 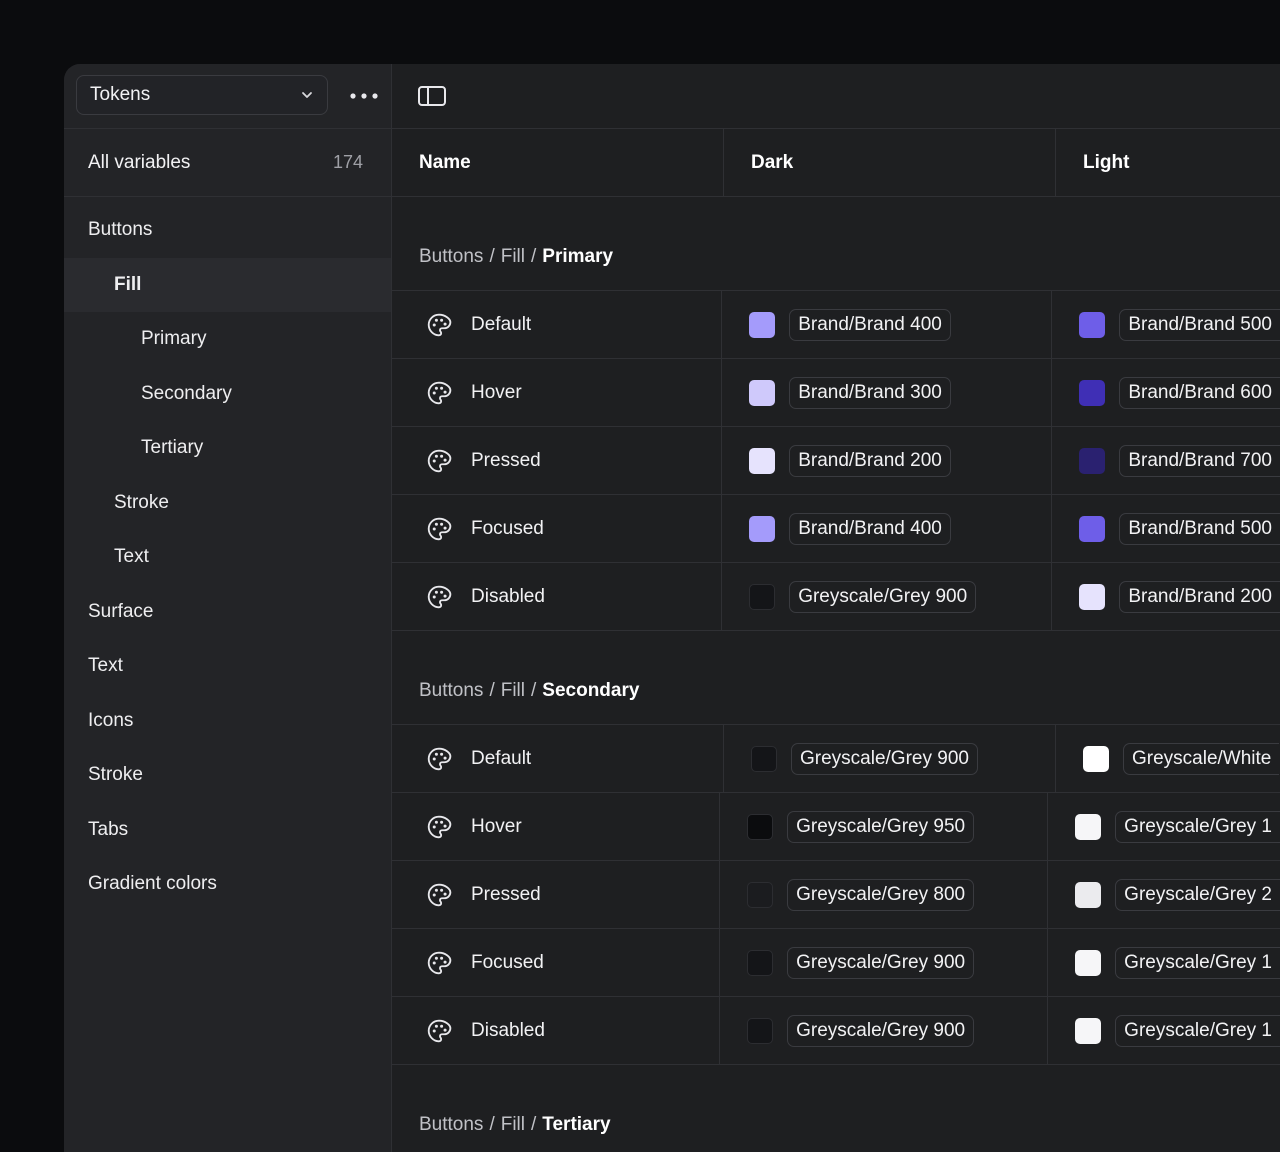 I want to click on dark-value-cell: Greyscale/Grey 950, so click(x=884, y=826).